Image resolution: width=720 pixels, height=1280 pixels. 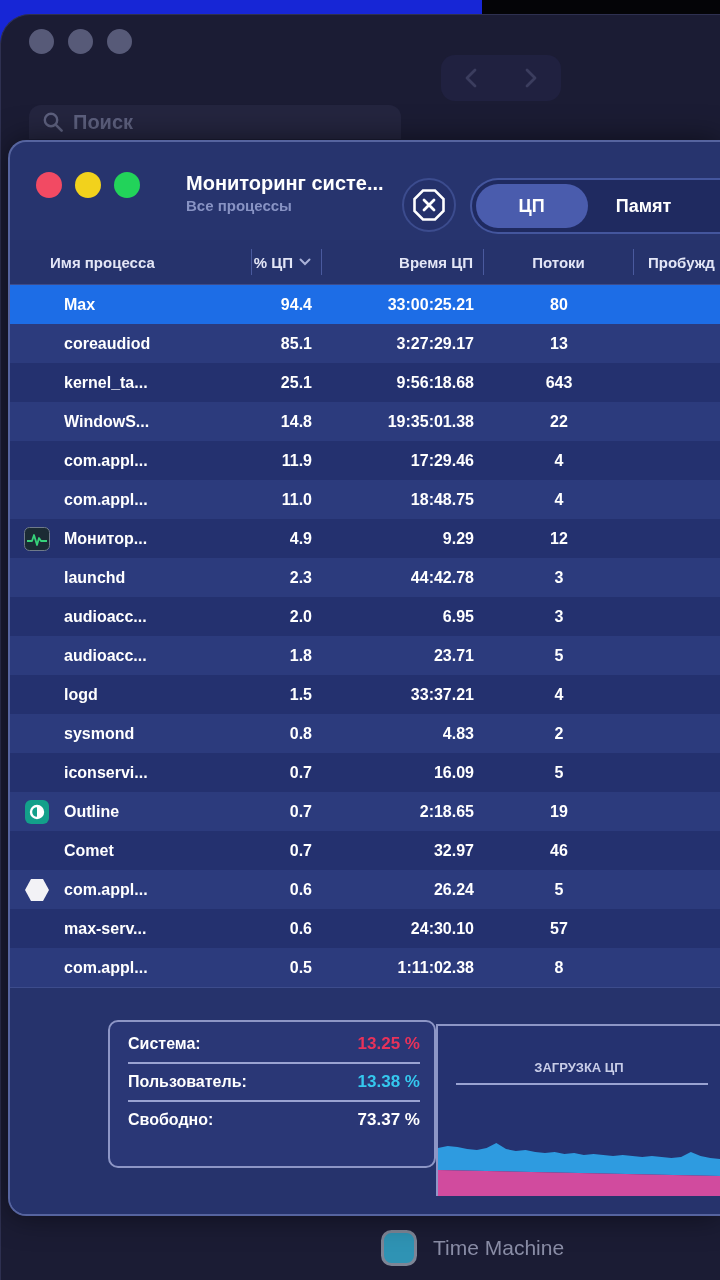 What do you see at coordinates (559, 850) in the screenshot?
I see `table-cell-text: 46` at bounding box center [559, 850].